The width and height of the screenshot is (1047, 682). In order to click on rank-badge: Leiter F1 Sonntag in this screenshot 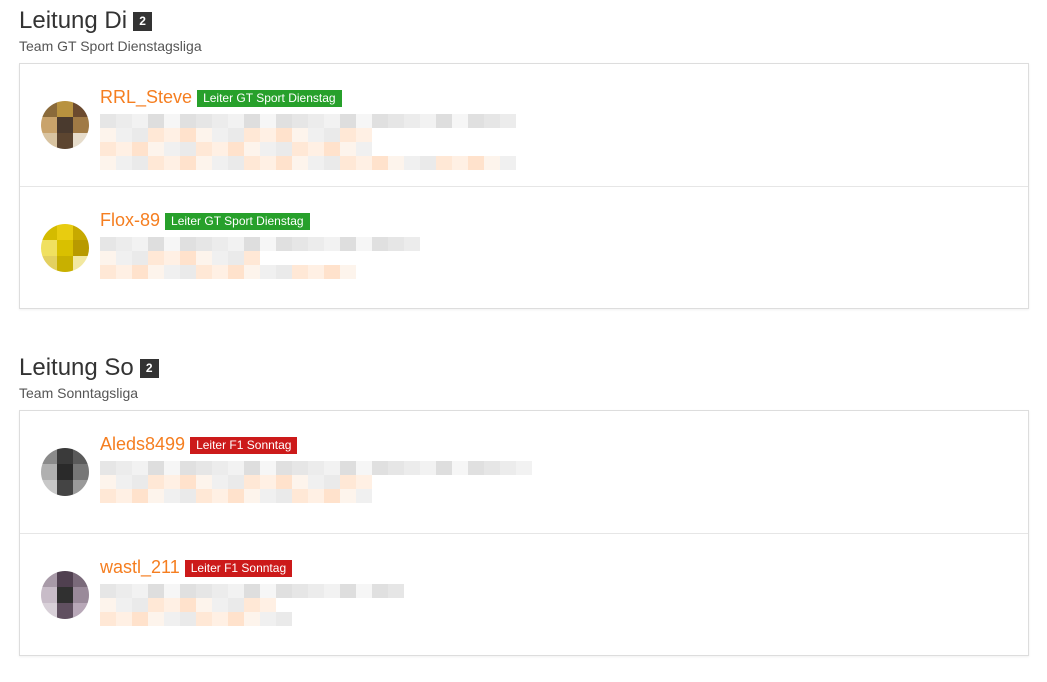, I will do `click(238, 568)`.